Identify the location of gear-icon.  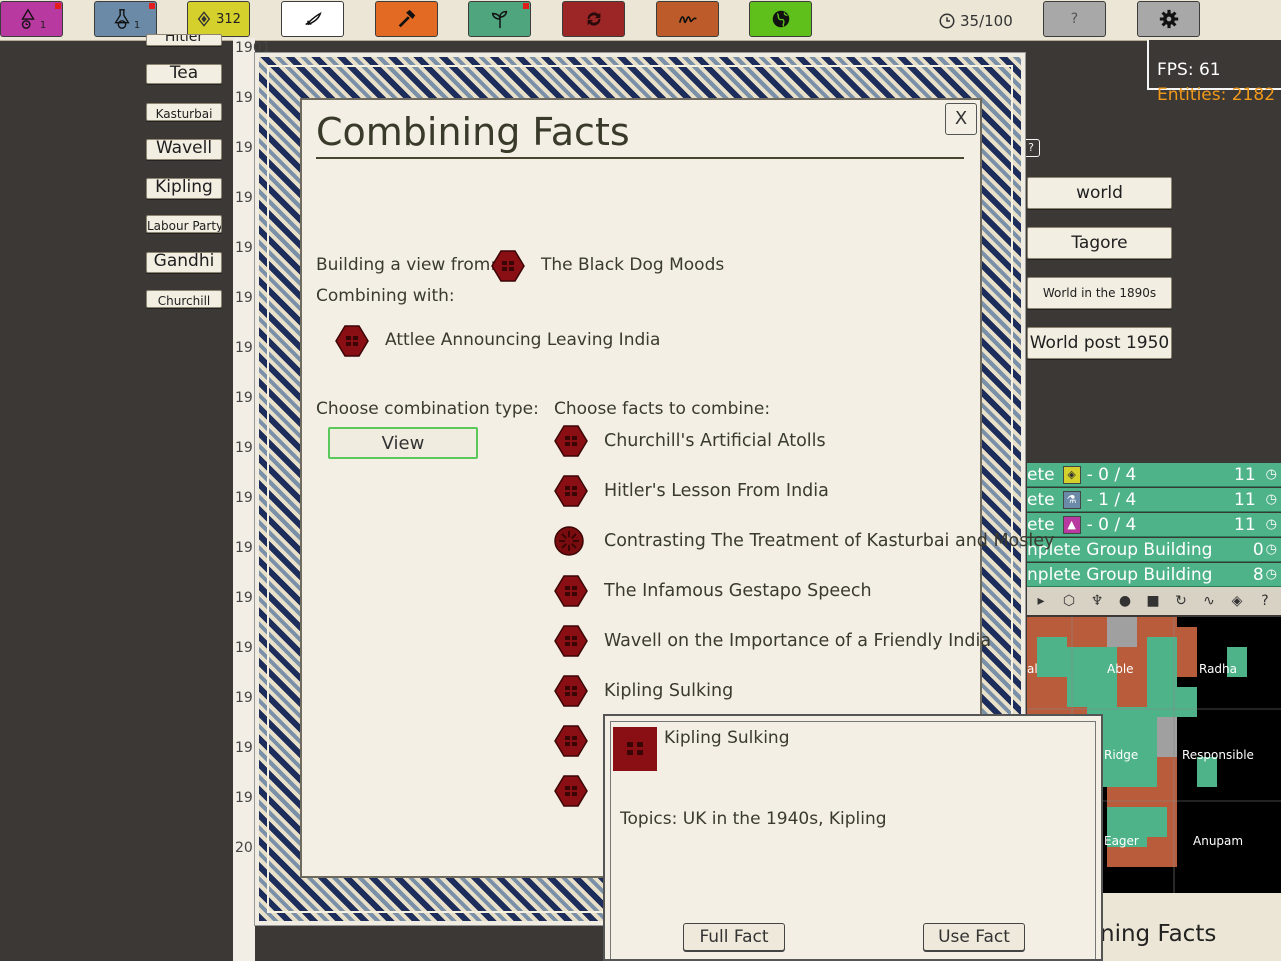
(1168, 19).